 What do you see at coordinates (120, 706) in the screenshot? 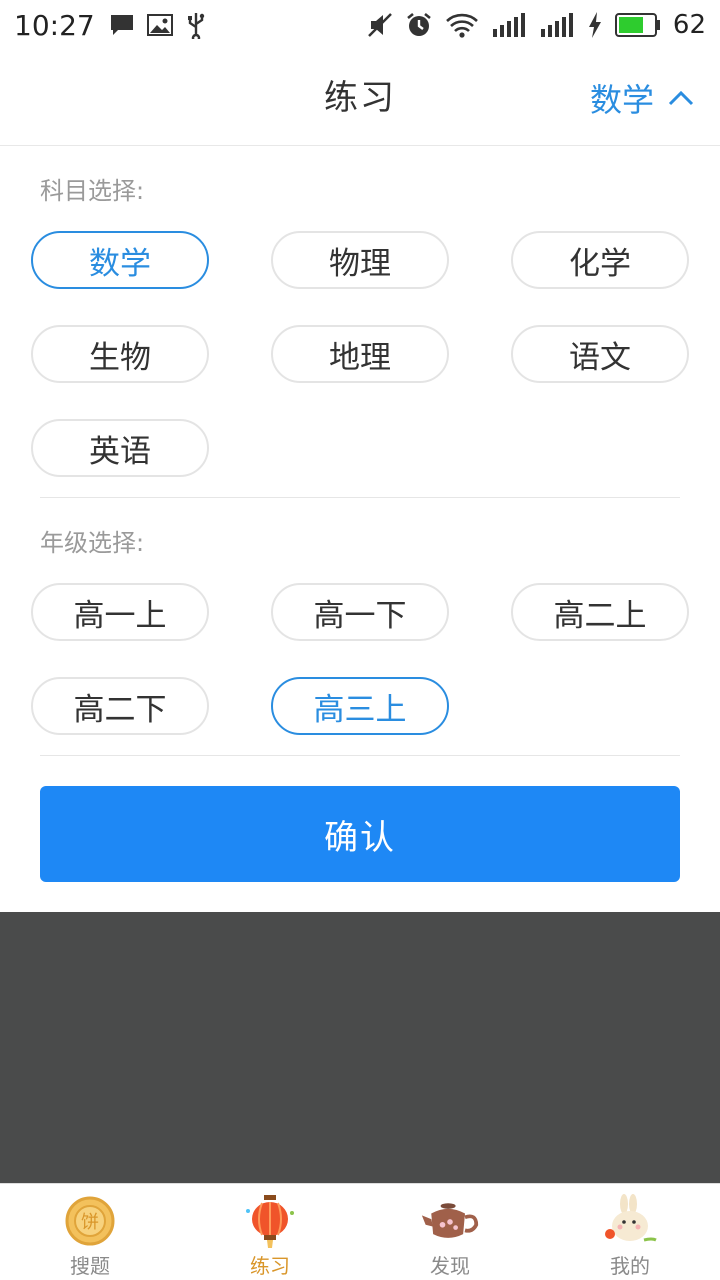
I see `grade-chip: 高二下` at bounding box center [120, 706].